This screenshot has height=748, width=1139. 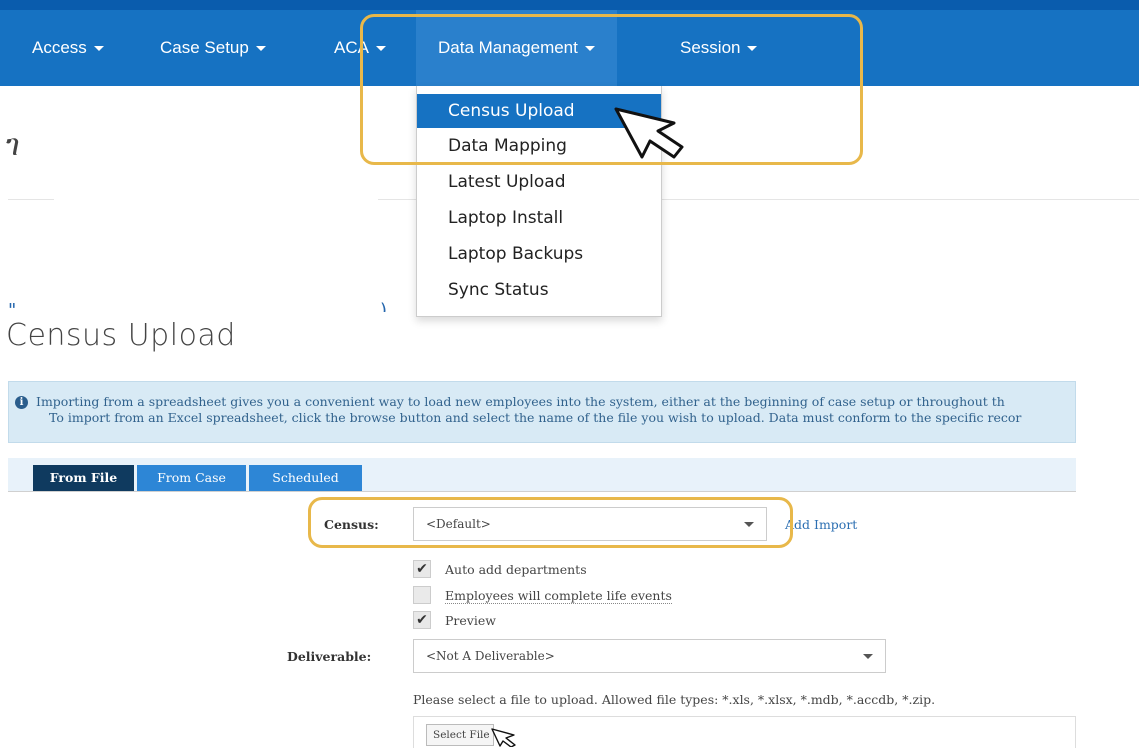 What do you see at coordinates (121, 335) in the screenshot?
I see `page-title: Census Upload` at bounding box center [121, 335].